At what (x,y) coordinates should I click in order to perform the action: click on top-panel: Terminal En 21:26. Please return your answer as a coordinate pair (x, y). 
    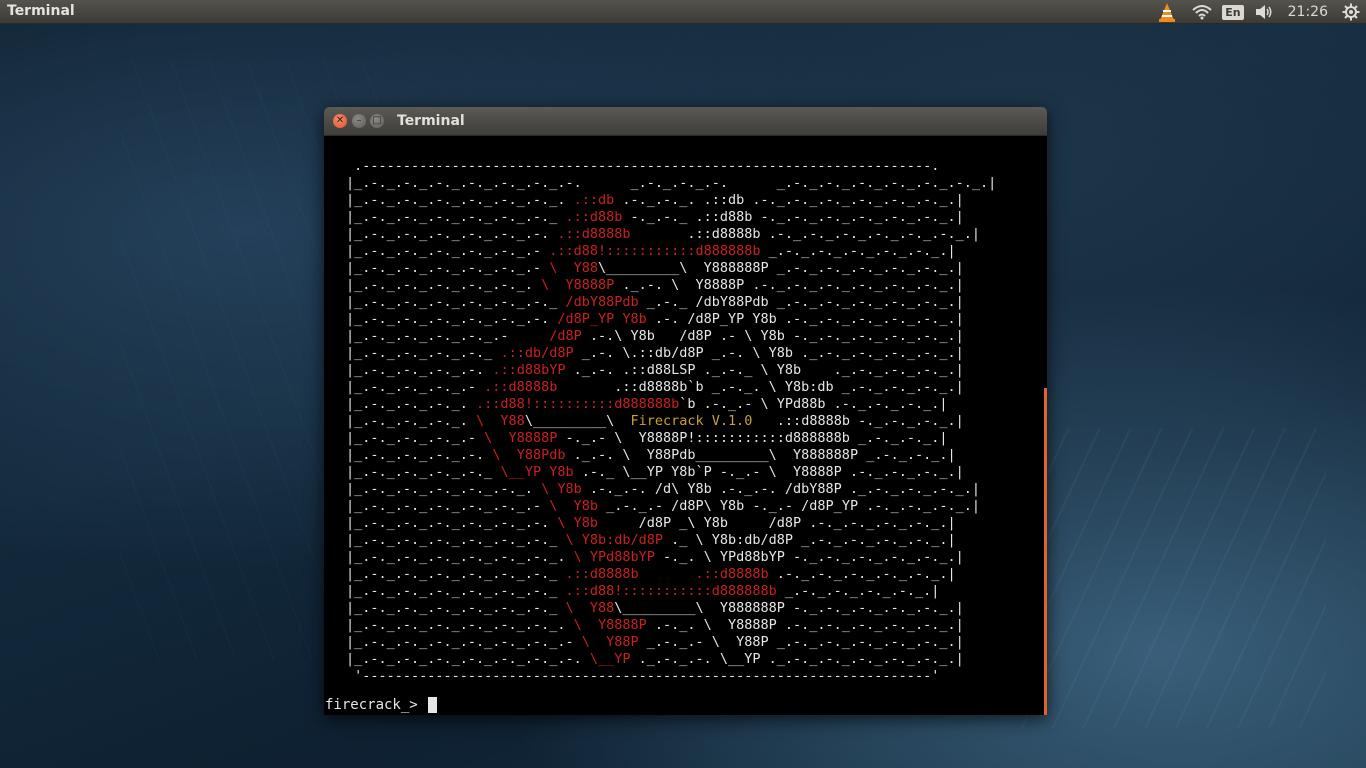
    Looking at the image, I should click on (683, 12).